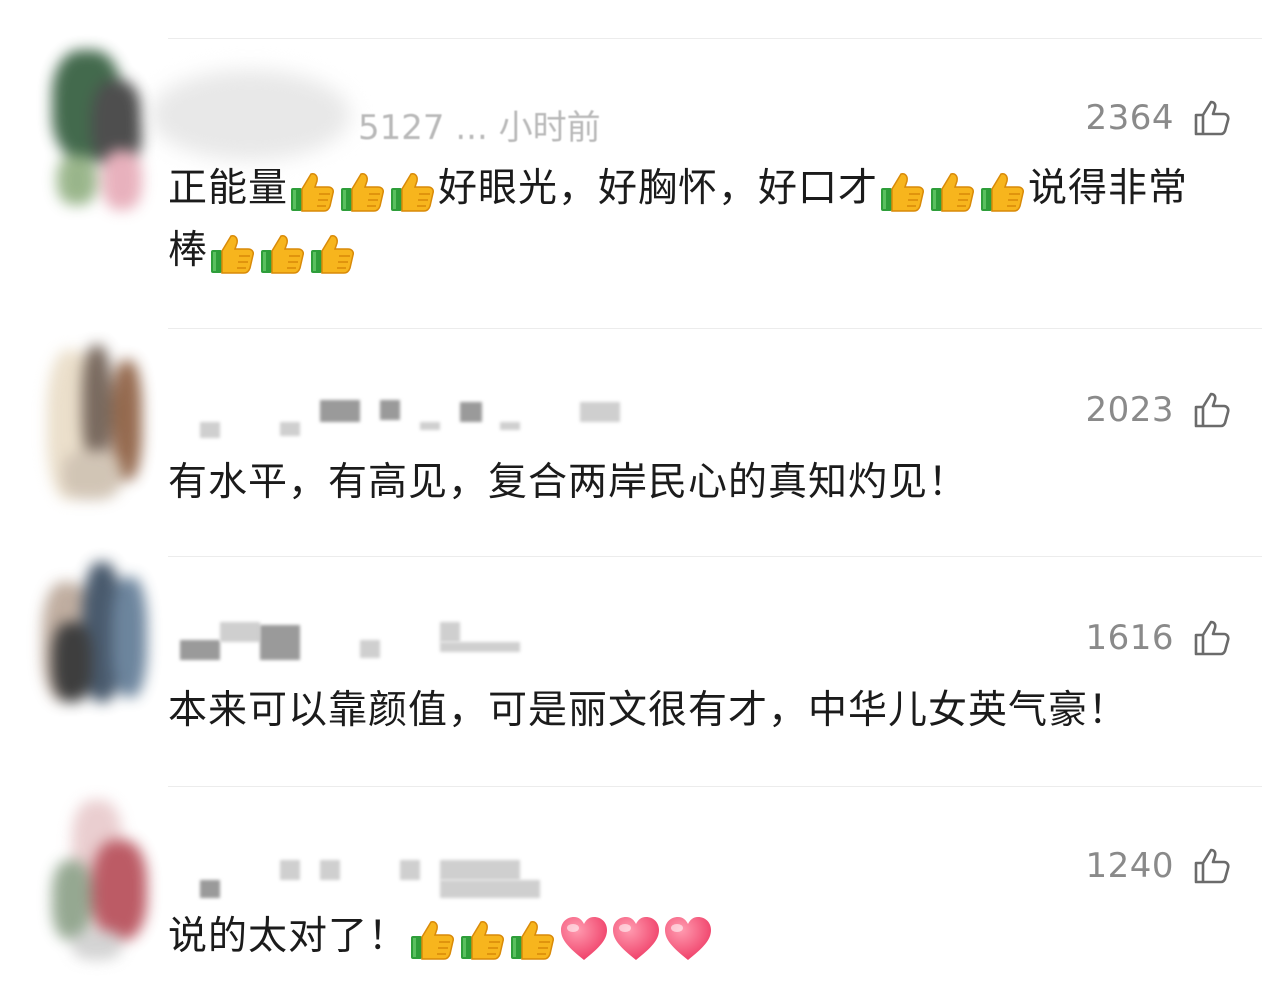 This screenshot has height=984, width=1262. Describe the element at coordinates (658, 188) in the screenshot. I see `comment-text-segment: 好眼光，好胸怀，好口才` at that location.